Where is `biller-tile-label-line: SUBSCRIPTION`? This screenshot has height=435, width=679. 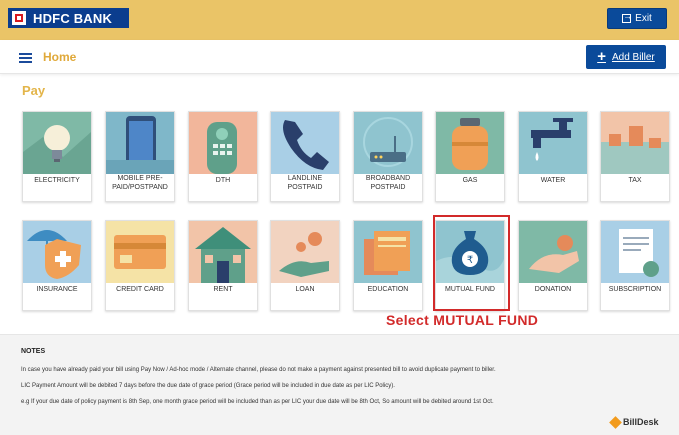 biller-tile-label-line: SUBSCRIPTION is located at coordinates (635, 289).